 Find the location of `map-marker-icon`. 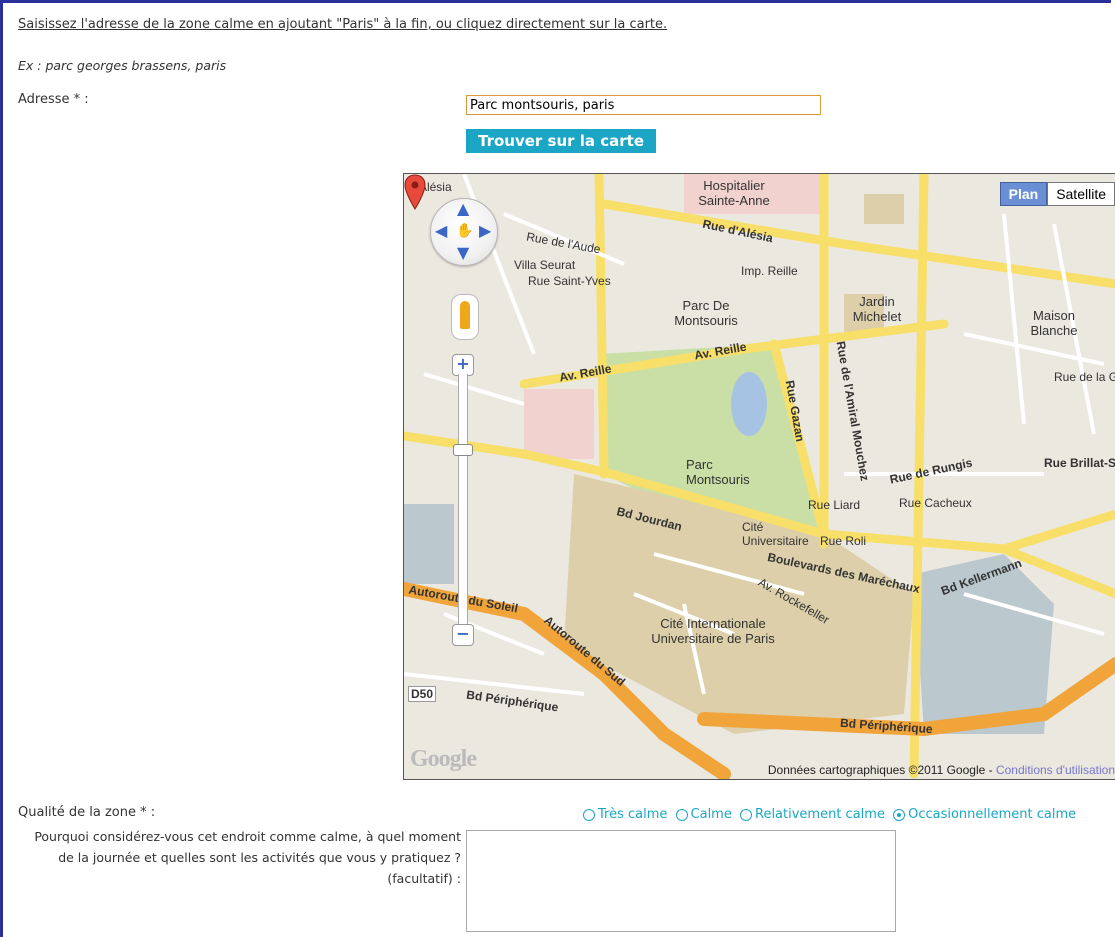

map-marker-icon is located at coordinates (415, 192).